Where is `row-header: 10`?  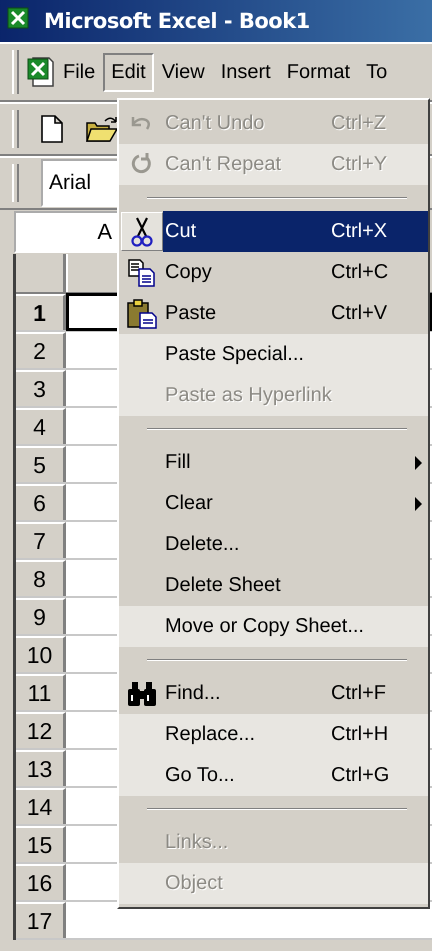 row-header: 10 is located at coordinates (41, 654).